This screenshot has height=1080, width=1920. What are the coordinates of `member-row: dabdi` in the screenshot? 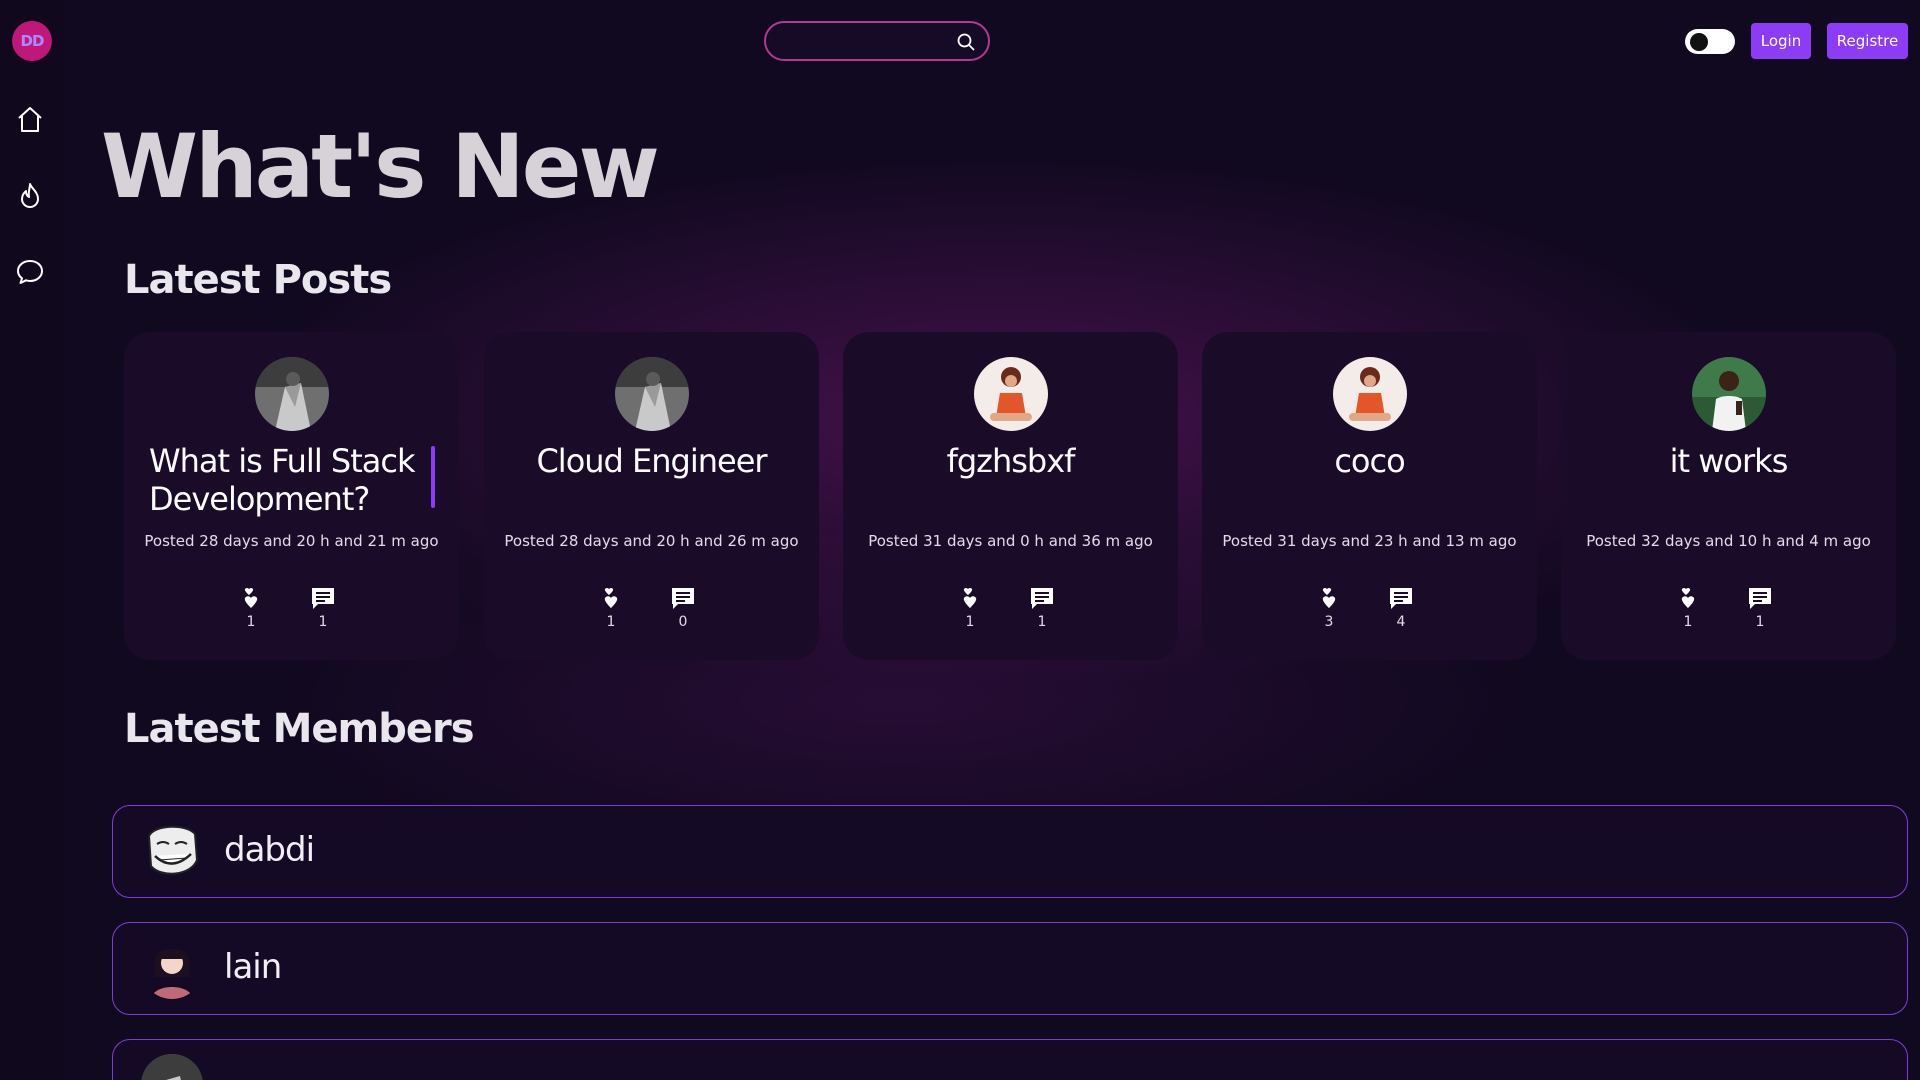 It's located at (1010, 851).